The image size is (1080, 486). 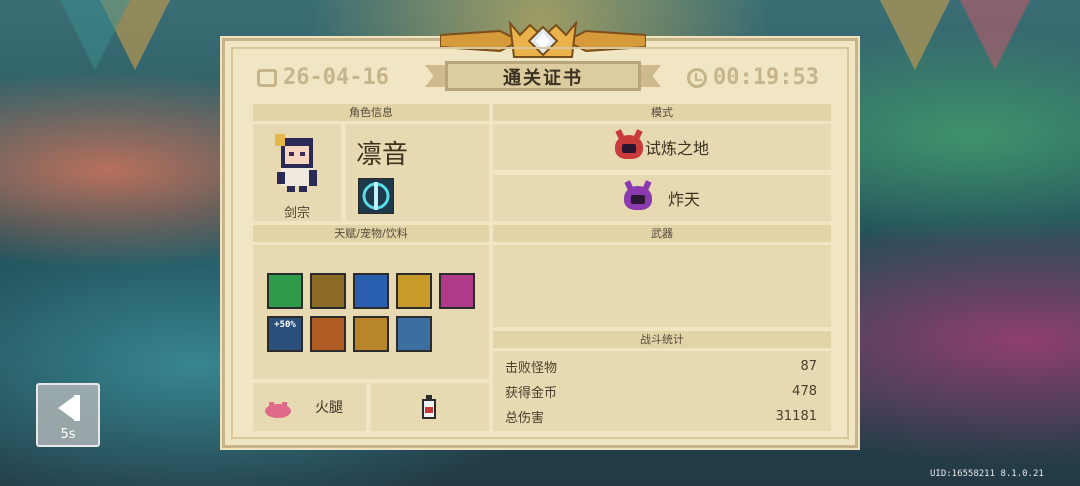 I want to click on back-countdown: 5s, so click(x=68, y=434).